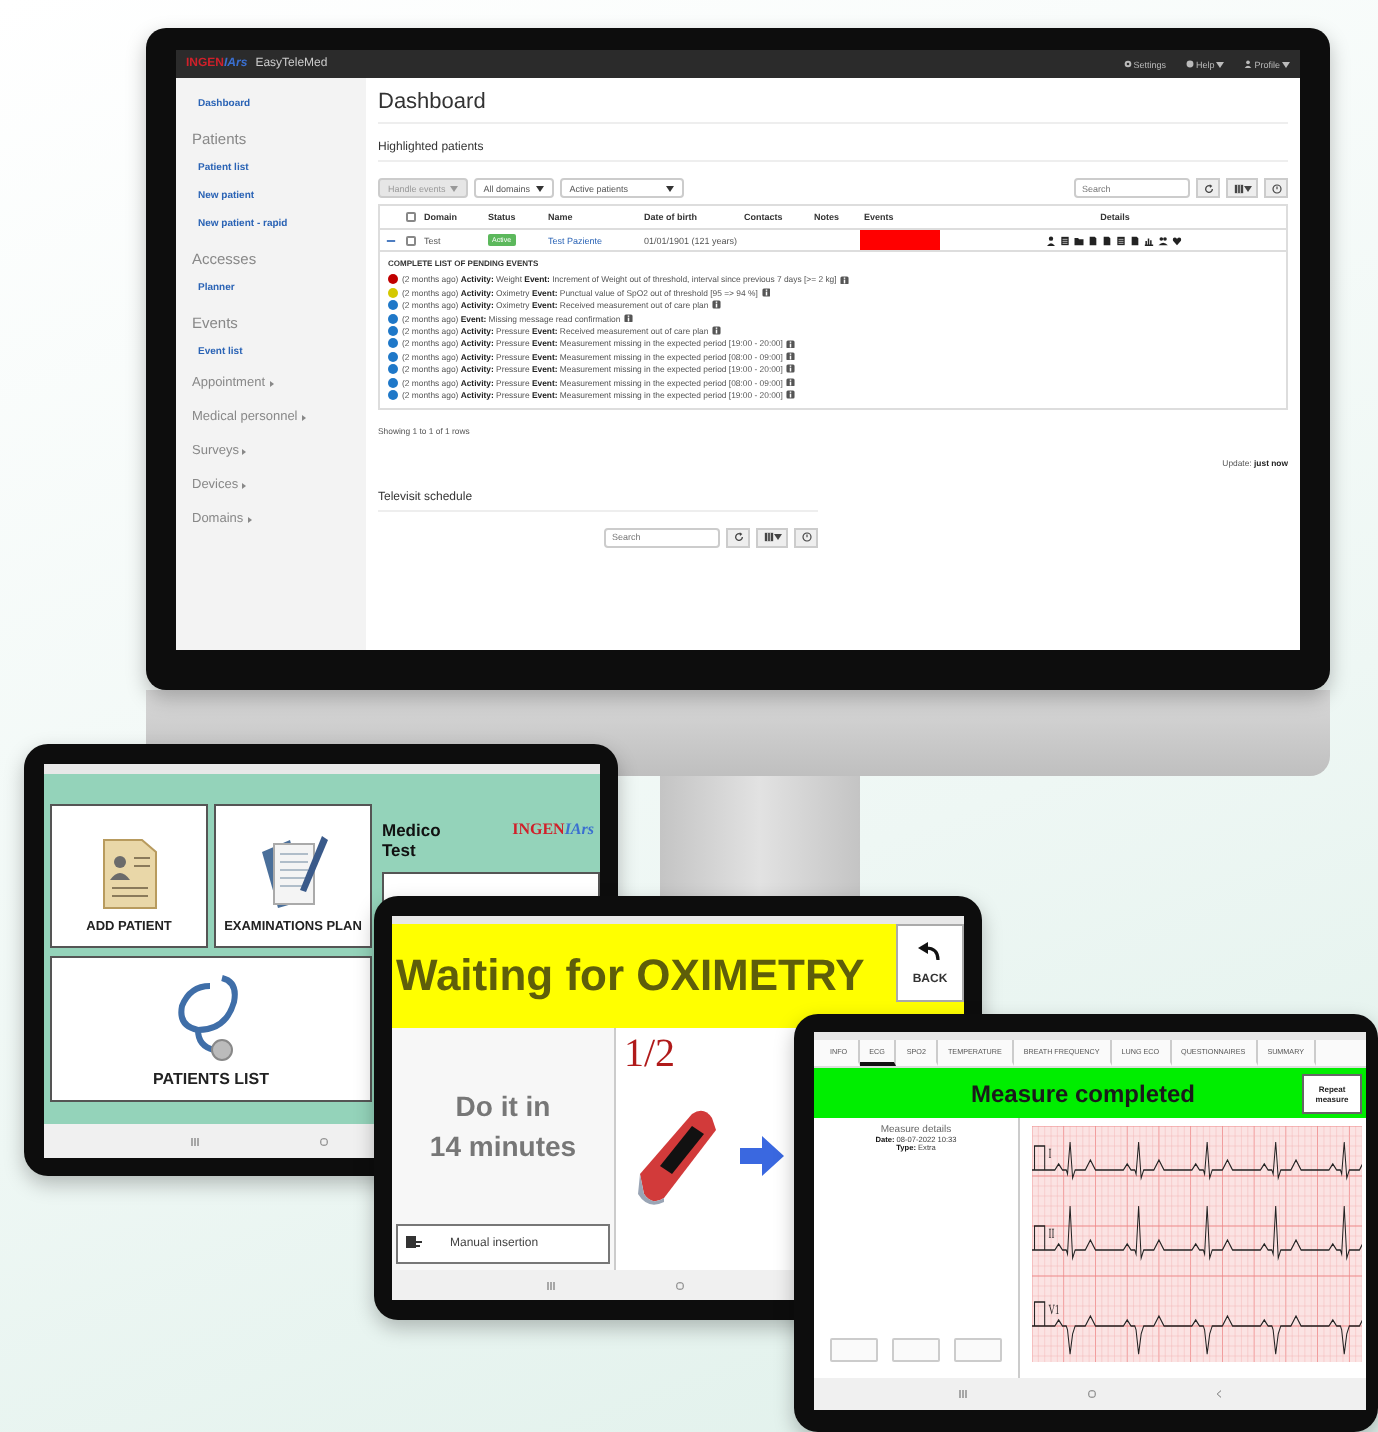 The image size is (1378, 1432). Describe the element at coordinates (1189, 64) in the screenshot. I see `help-icon` at that location.